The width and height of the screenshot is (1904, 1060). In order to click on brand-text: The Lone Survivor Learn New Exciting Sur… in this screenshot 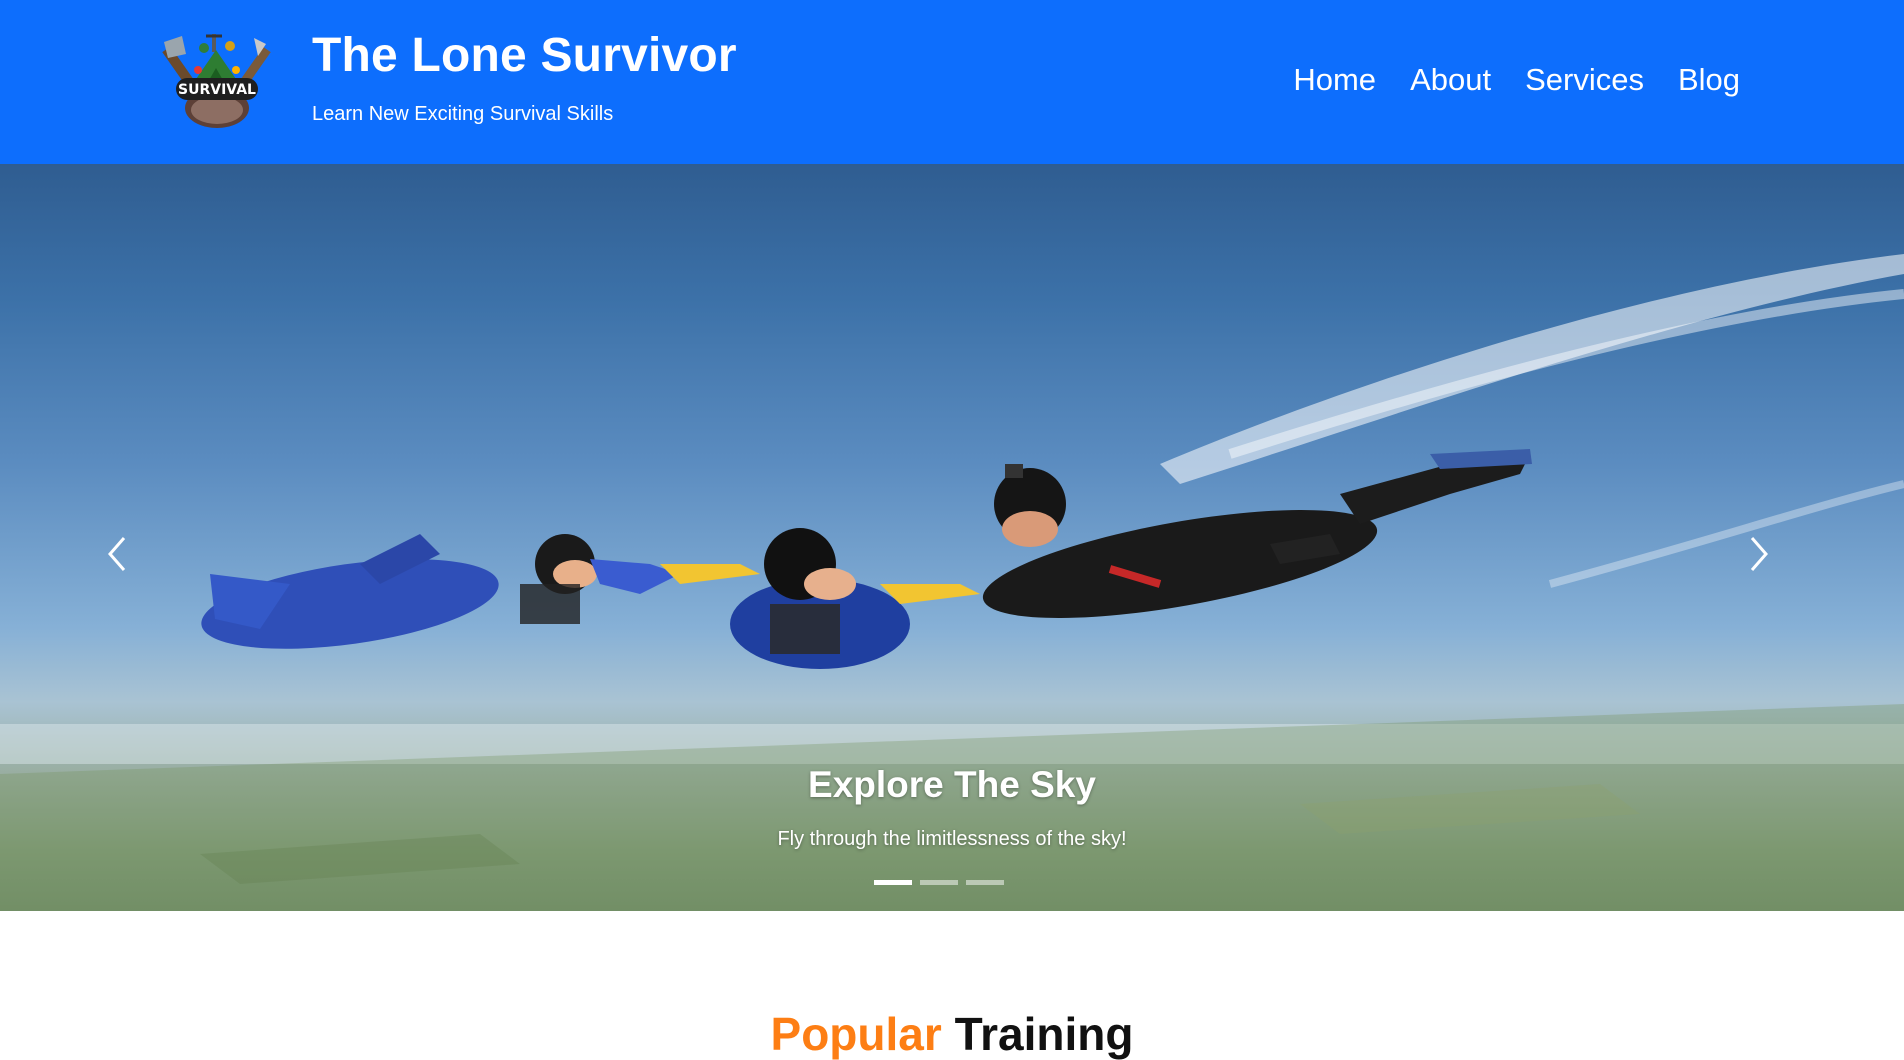, I will do `click(524, 78)`.